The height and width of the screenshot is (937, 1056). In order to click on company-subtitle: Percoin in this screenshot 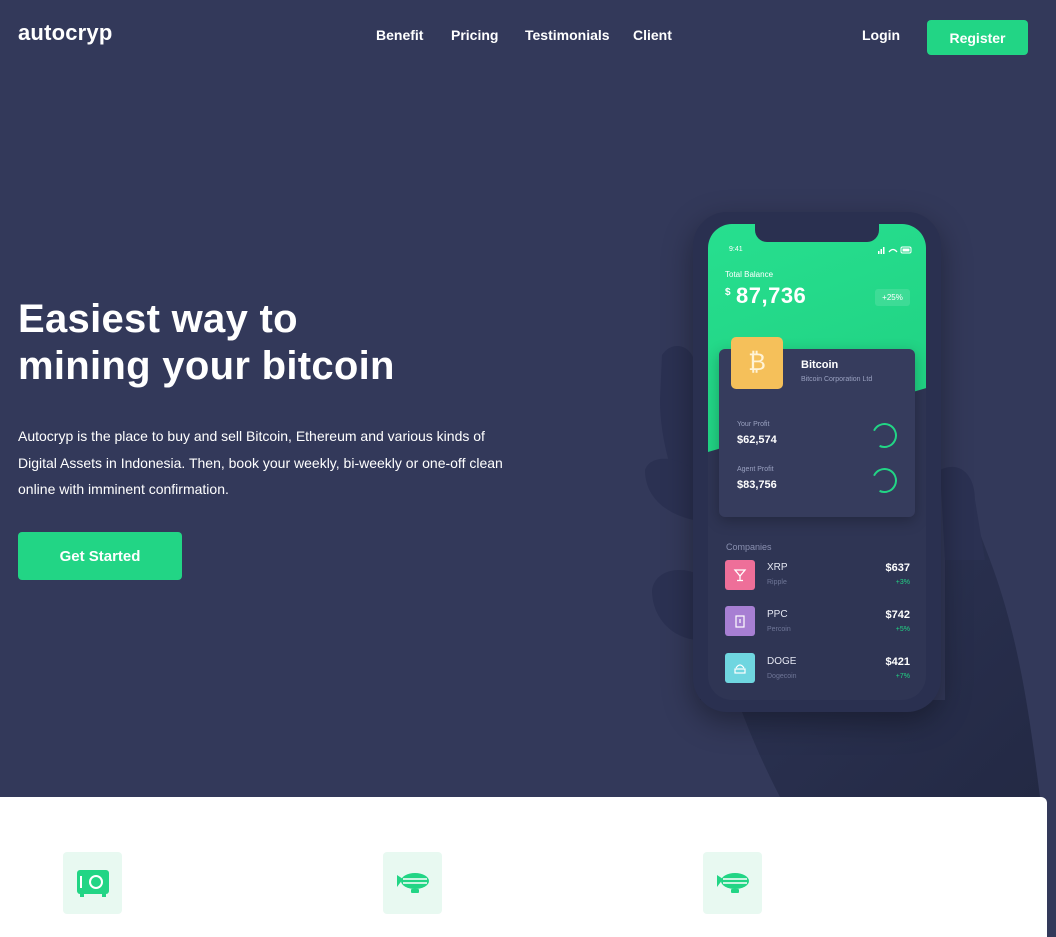, I will do `click(779, 629)`.